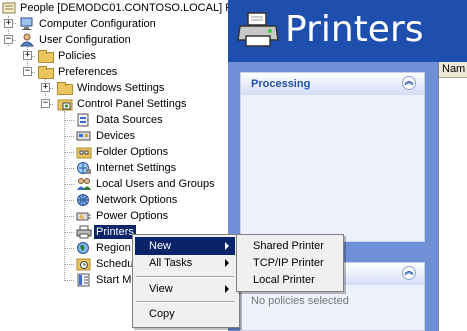 The image size is (467, 331). I want to click on tree-label: Policies, so click(77, 56).